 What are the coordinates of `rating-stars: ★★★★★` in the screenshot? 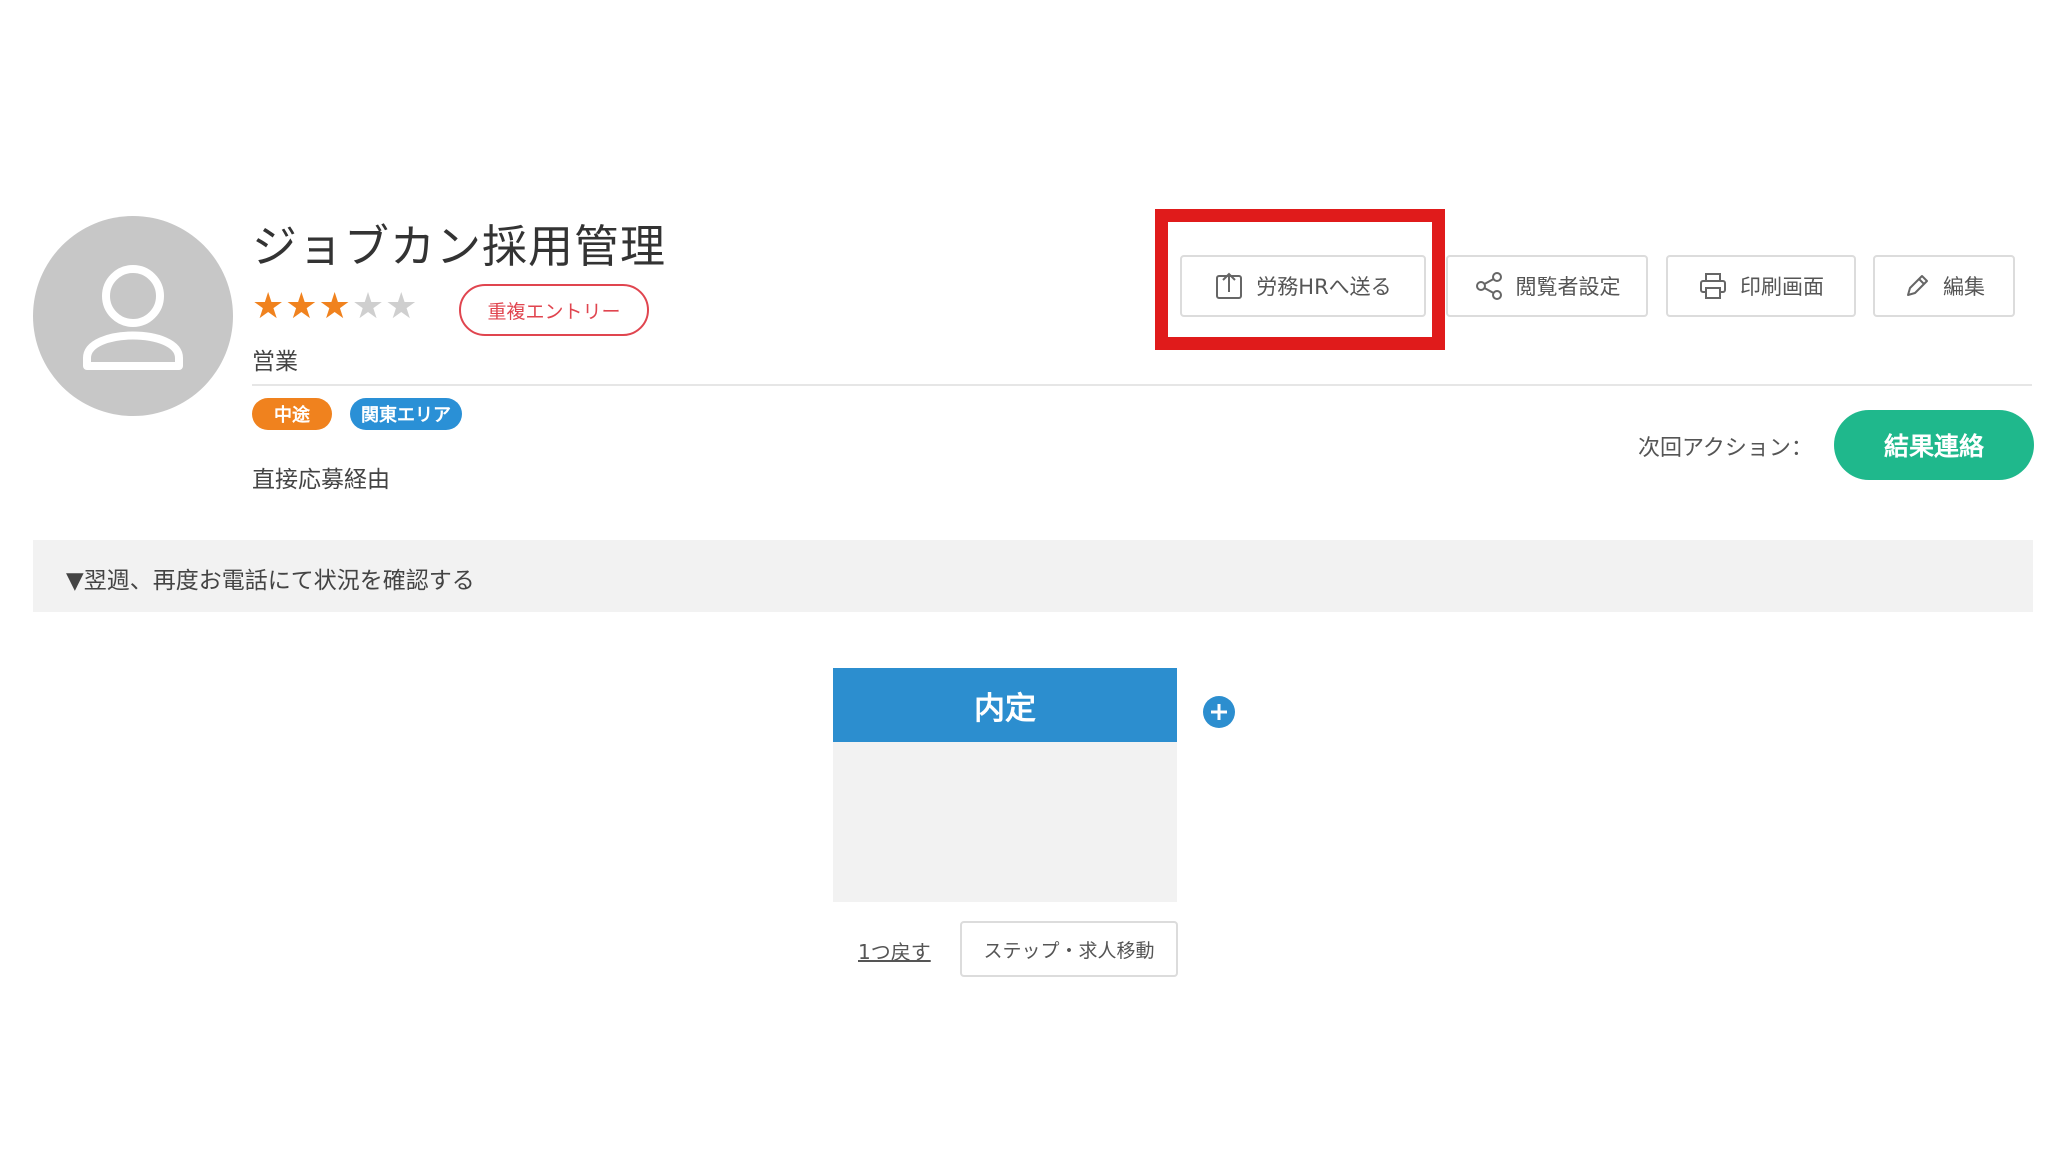 It's located at (335, 306).